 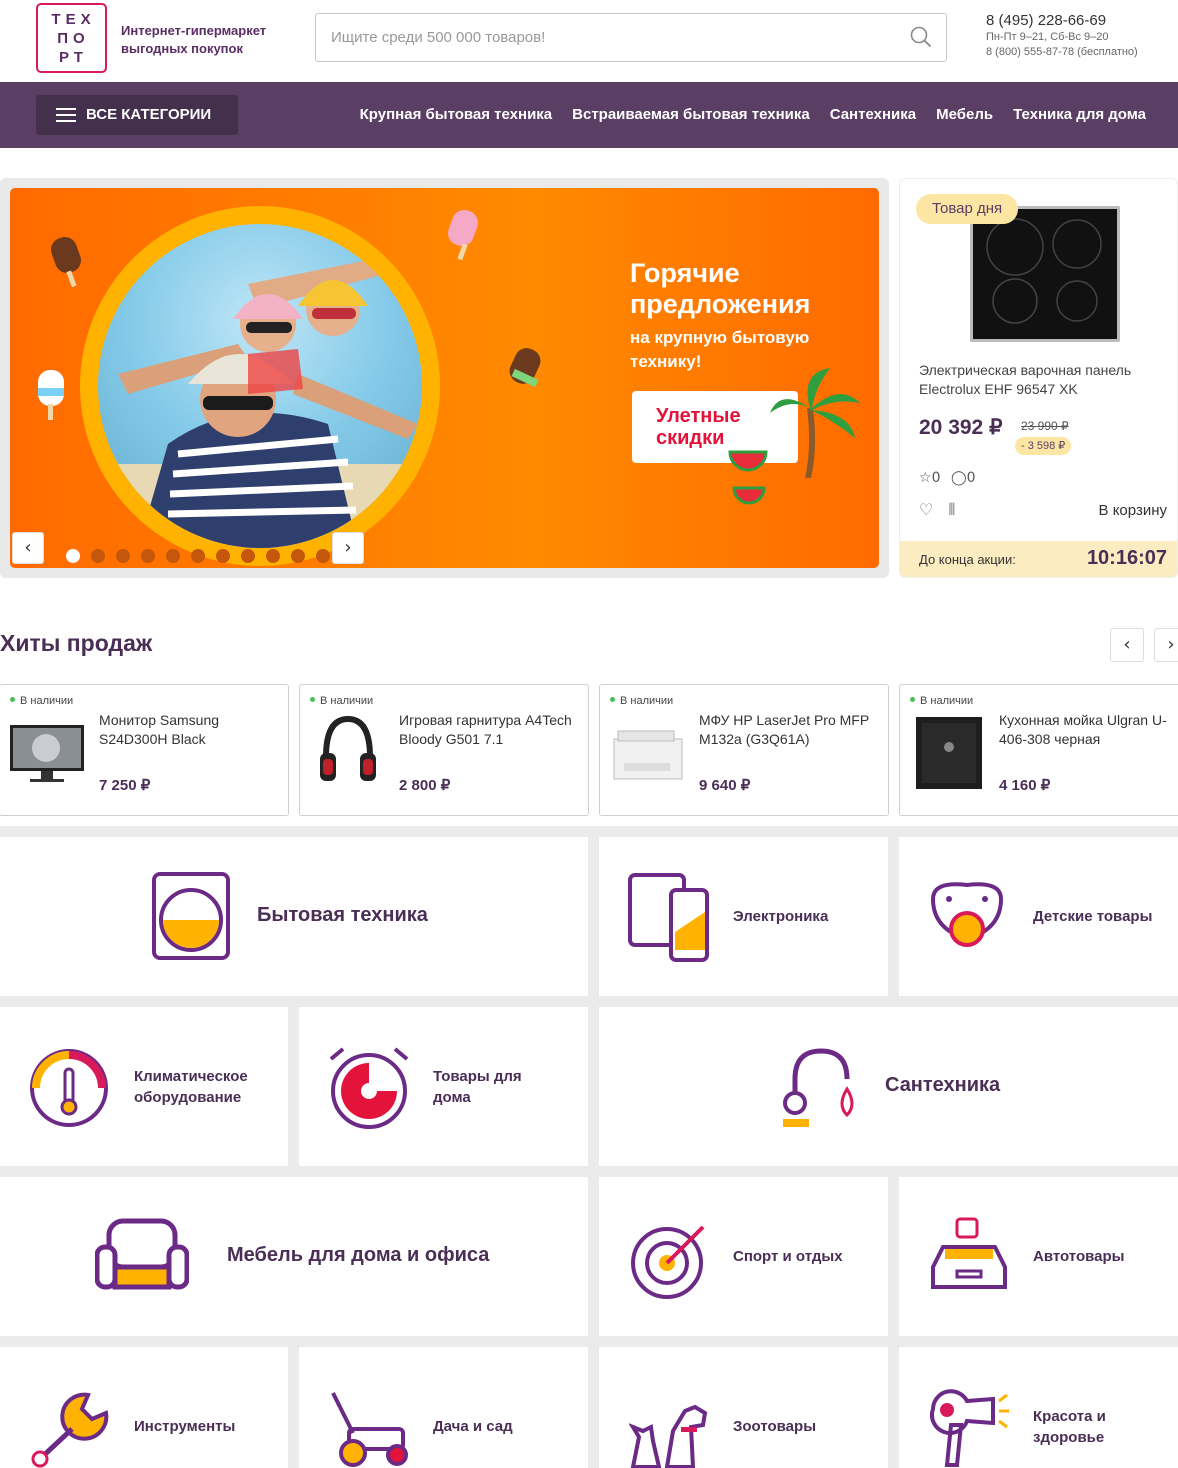 What do you see at coordinates (951, 509) in the screenshot?
I see `compare-icon: ⫴` at bounding box center [951, 509].